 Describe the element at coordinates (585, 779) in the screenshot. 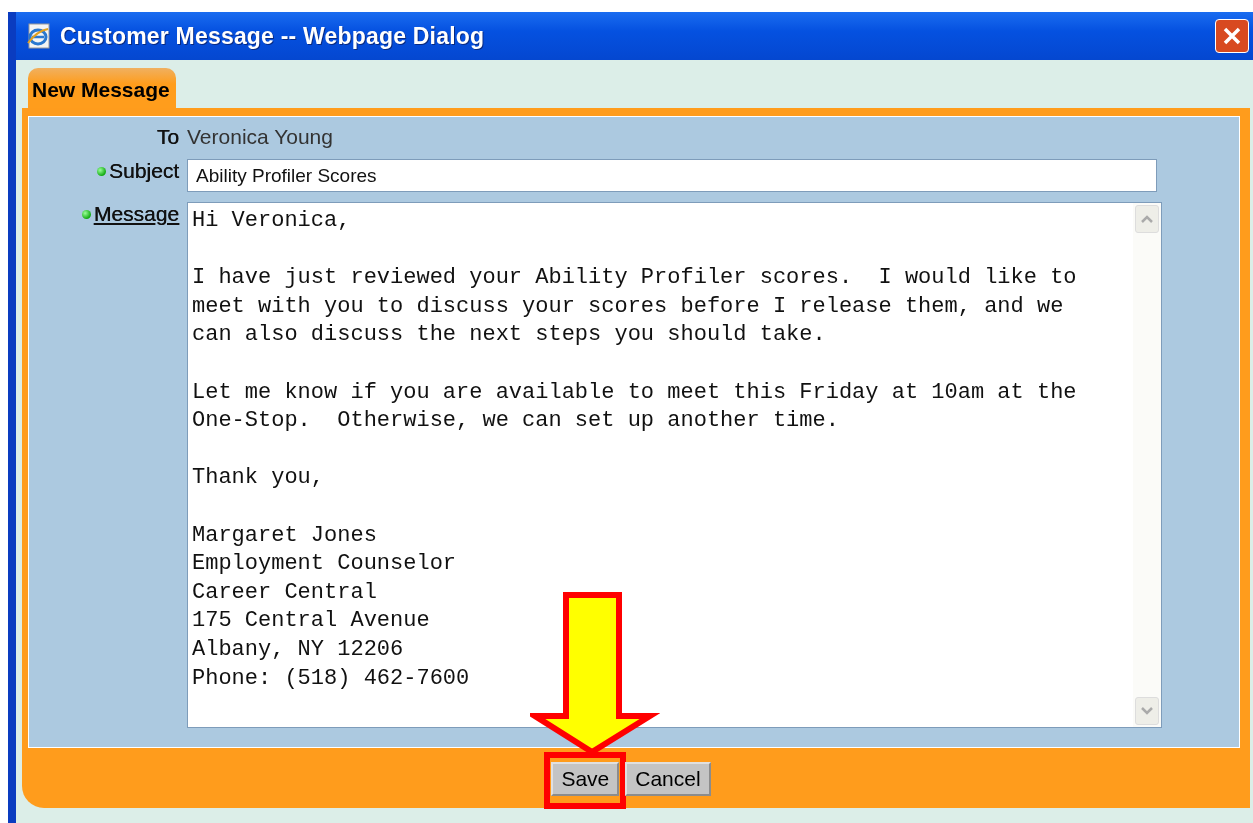

I see `dialog-button: Save` at that location.